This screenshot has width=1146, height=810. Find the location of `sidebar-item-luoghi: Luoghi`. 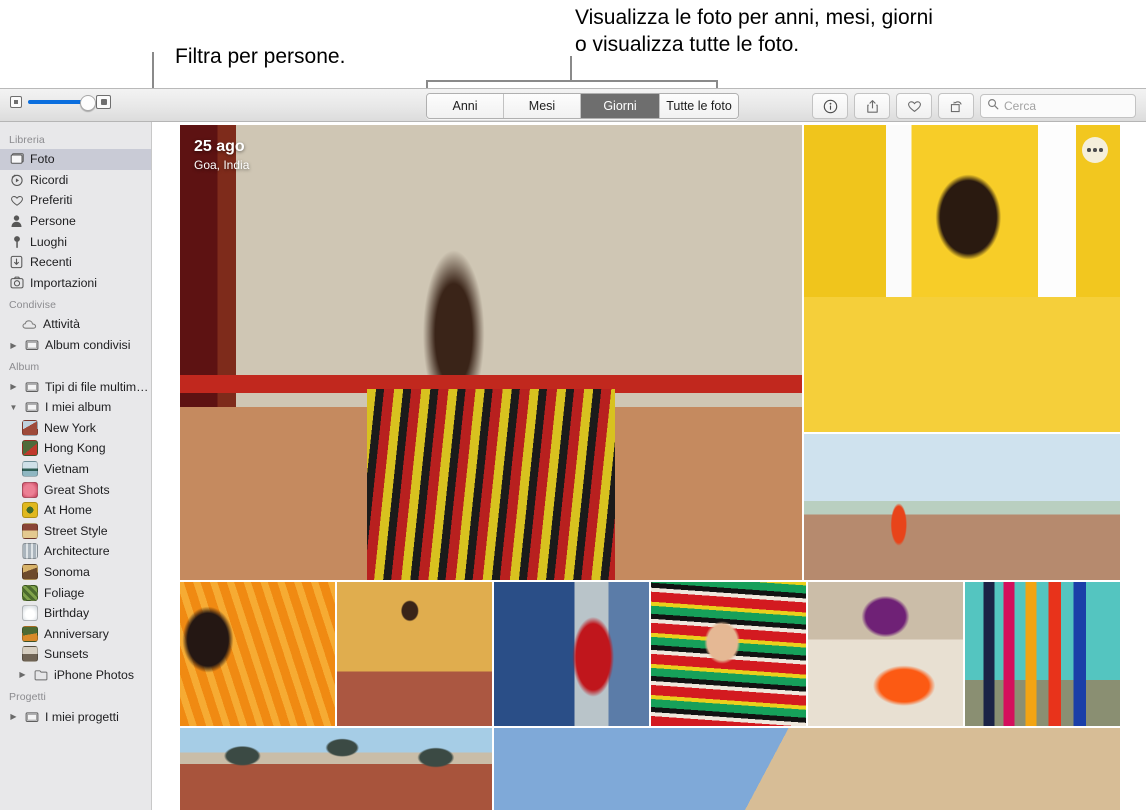

sidebar-item-luoghi: Luoghi is located at coordinates (75, 241).